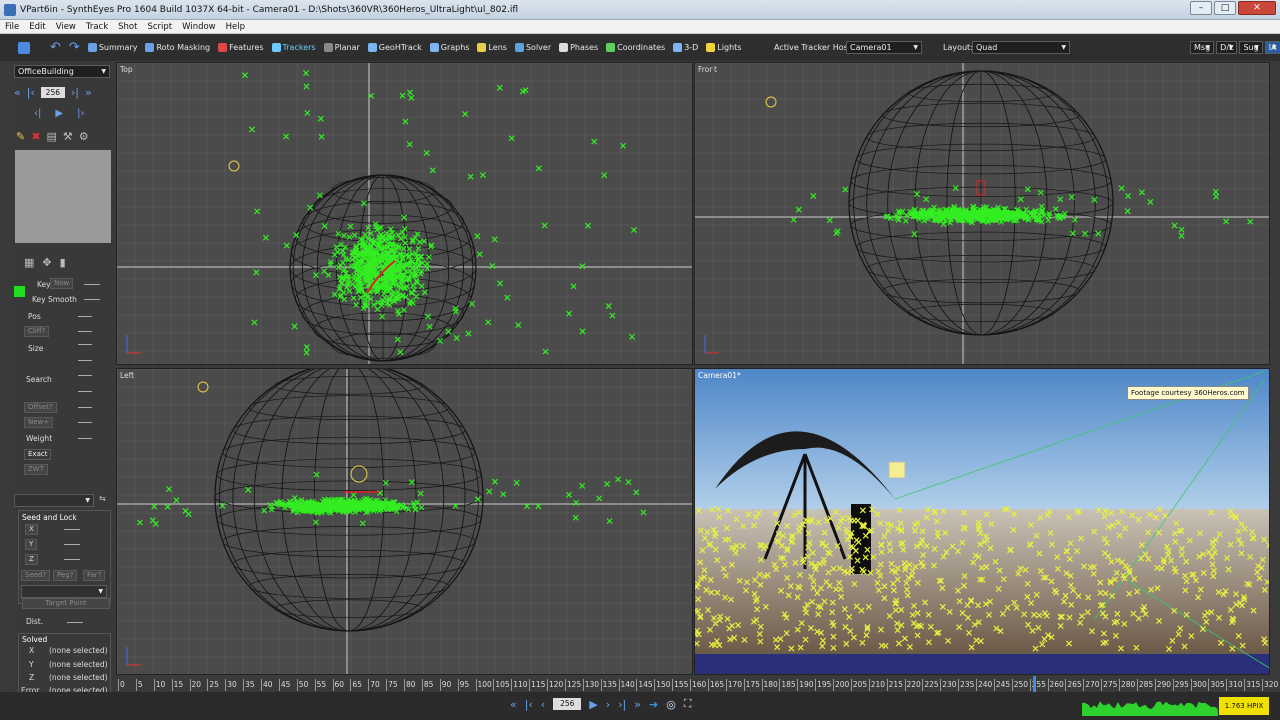  What do you see at coordinates (66, 27) in the screenshot?
I see `menu-view: View` at bounding box center [66, 27].